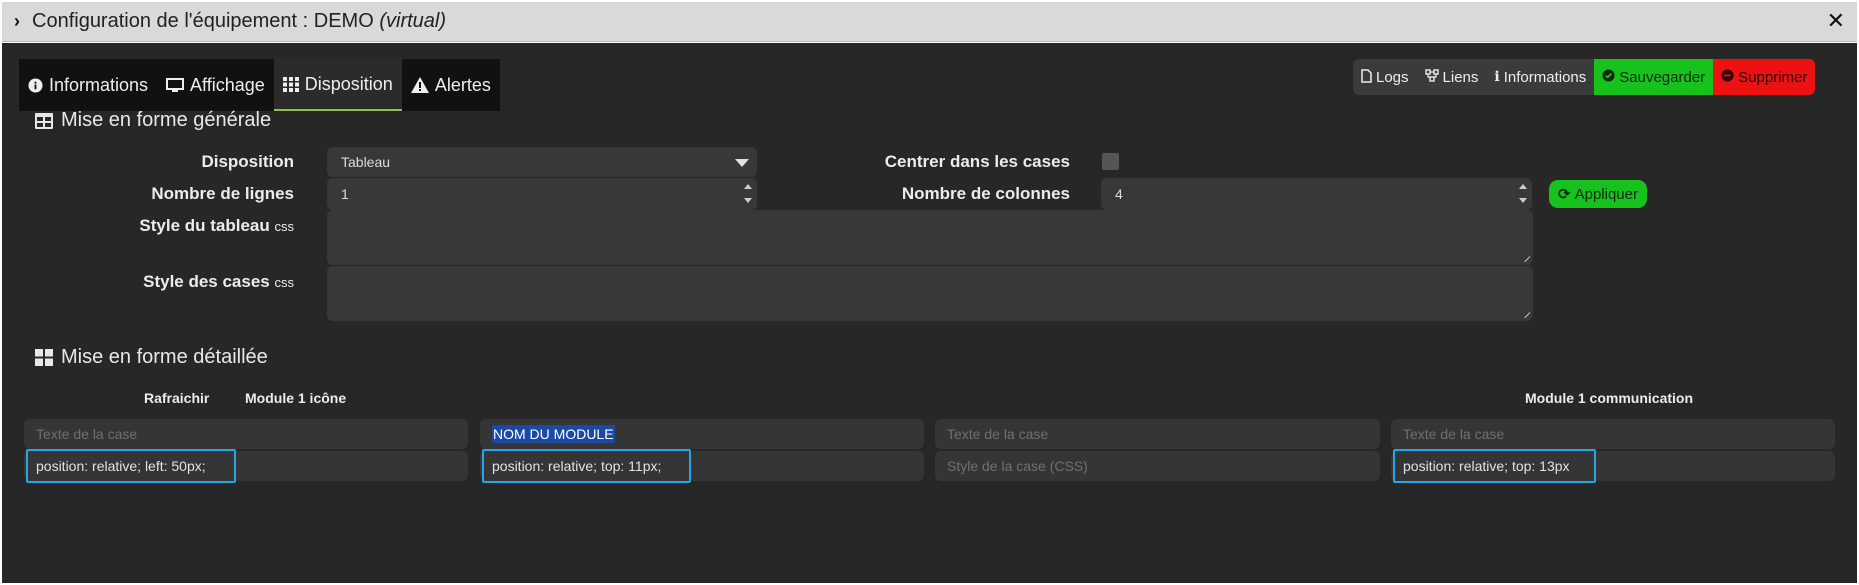 The width and height of the screenshot is (1859, 585). What do you see at coordinates (1392, 77) in the screenshot?
I see `logs-label: Logs` at bounding box center [1392, 77].